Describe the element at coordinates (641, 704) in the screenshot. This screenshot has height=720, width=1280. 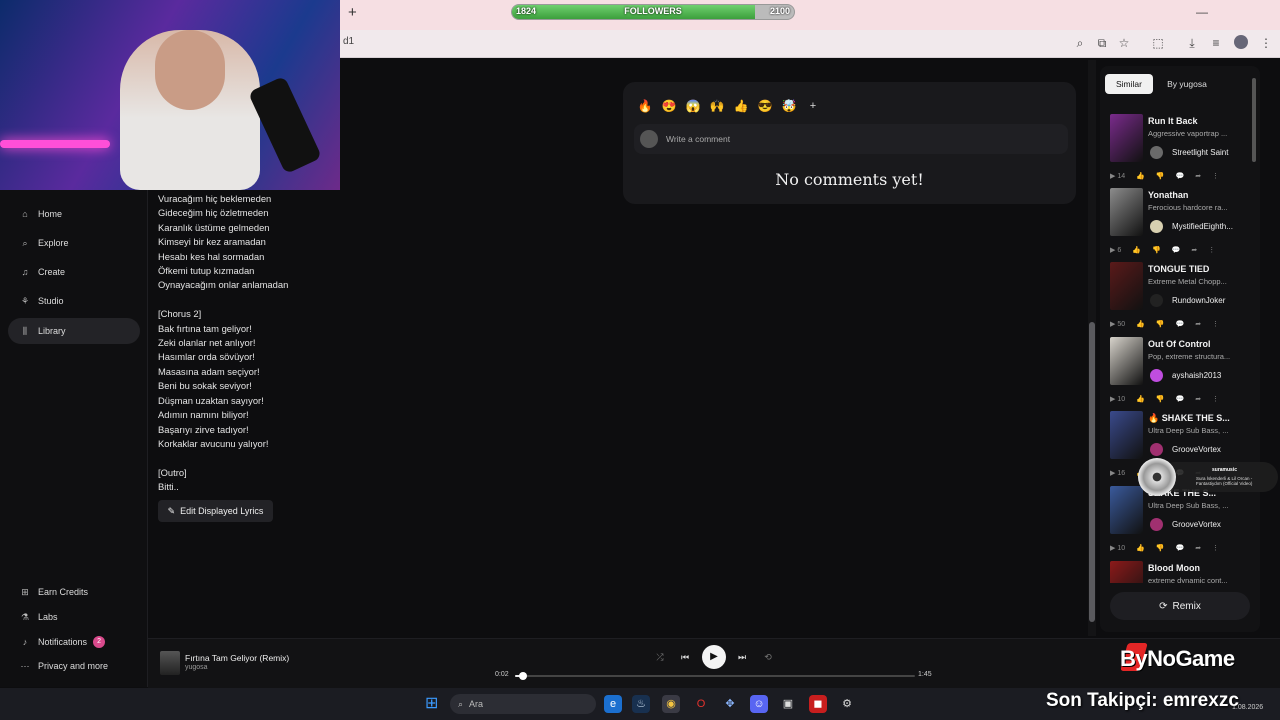
I see `steam-icon: ♨` at that location.